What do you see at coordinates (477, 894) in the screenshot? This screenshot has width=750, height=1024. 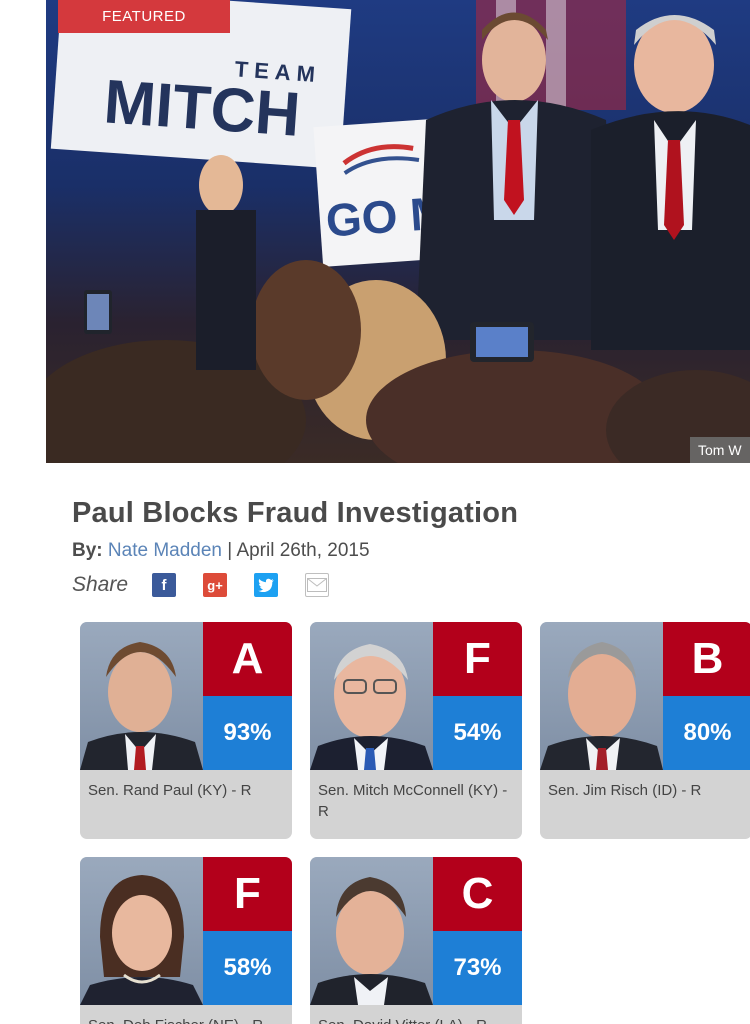 I see `grade-letter: C` at bounding box center [477, 894].